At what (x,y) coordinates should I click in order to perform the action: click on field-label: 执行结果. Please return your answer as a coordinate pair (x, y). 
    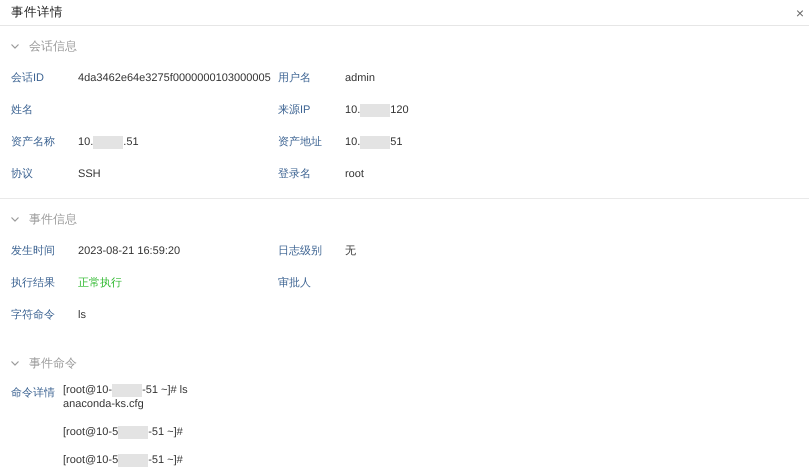
    Looking at the image, I should click on (33, 283).